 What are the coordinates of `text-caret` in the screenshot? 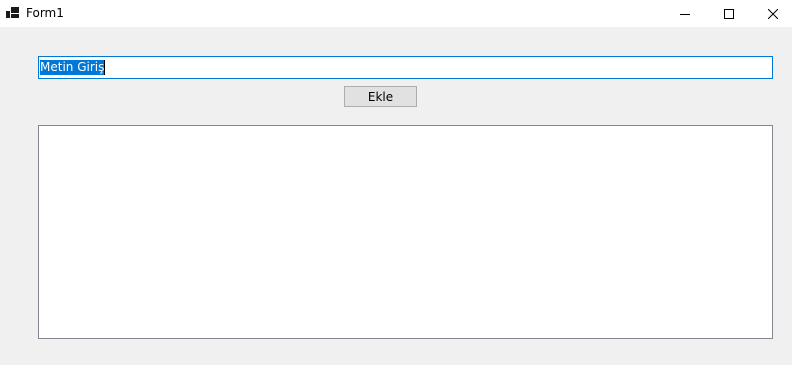 It's located at (105, 67).